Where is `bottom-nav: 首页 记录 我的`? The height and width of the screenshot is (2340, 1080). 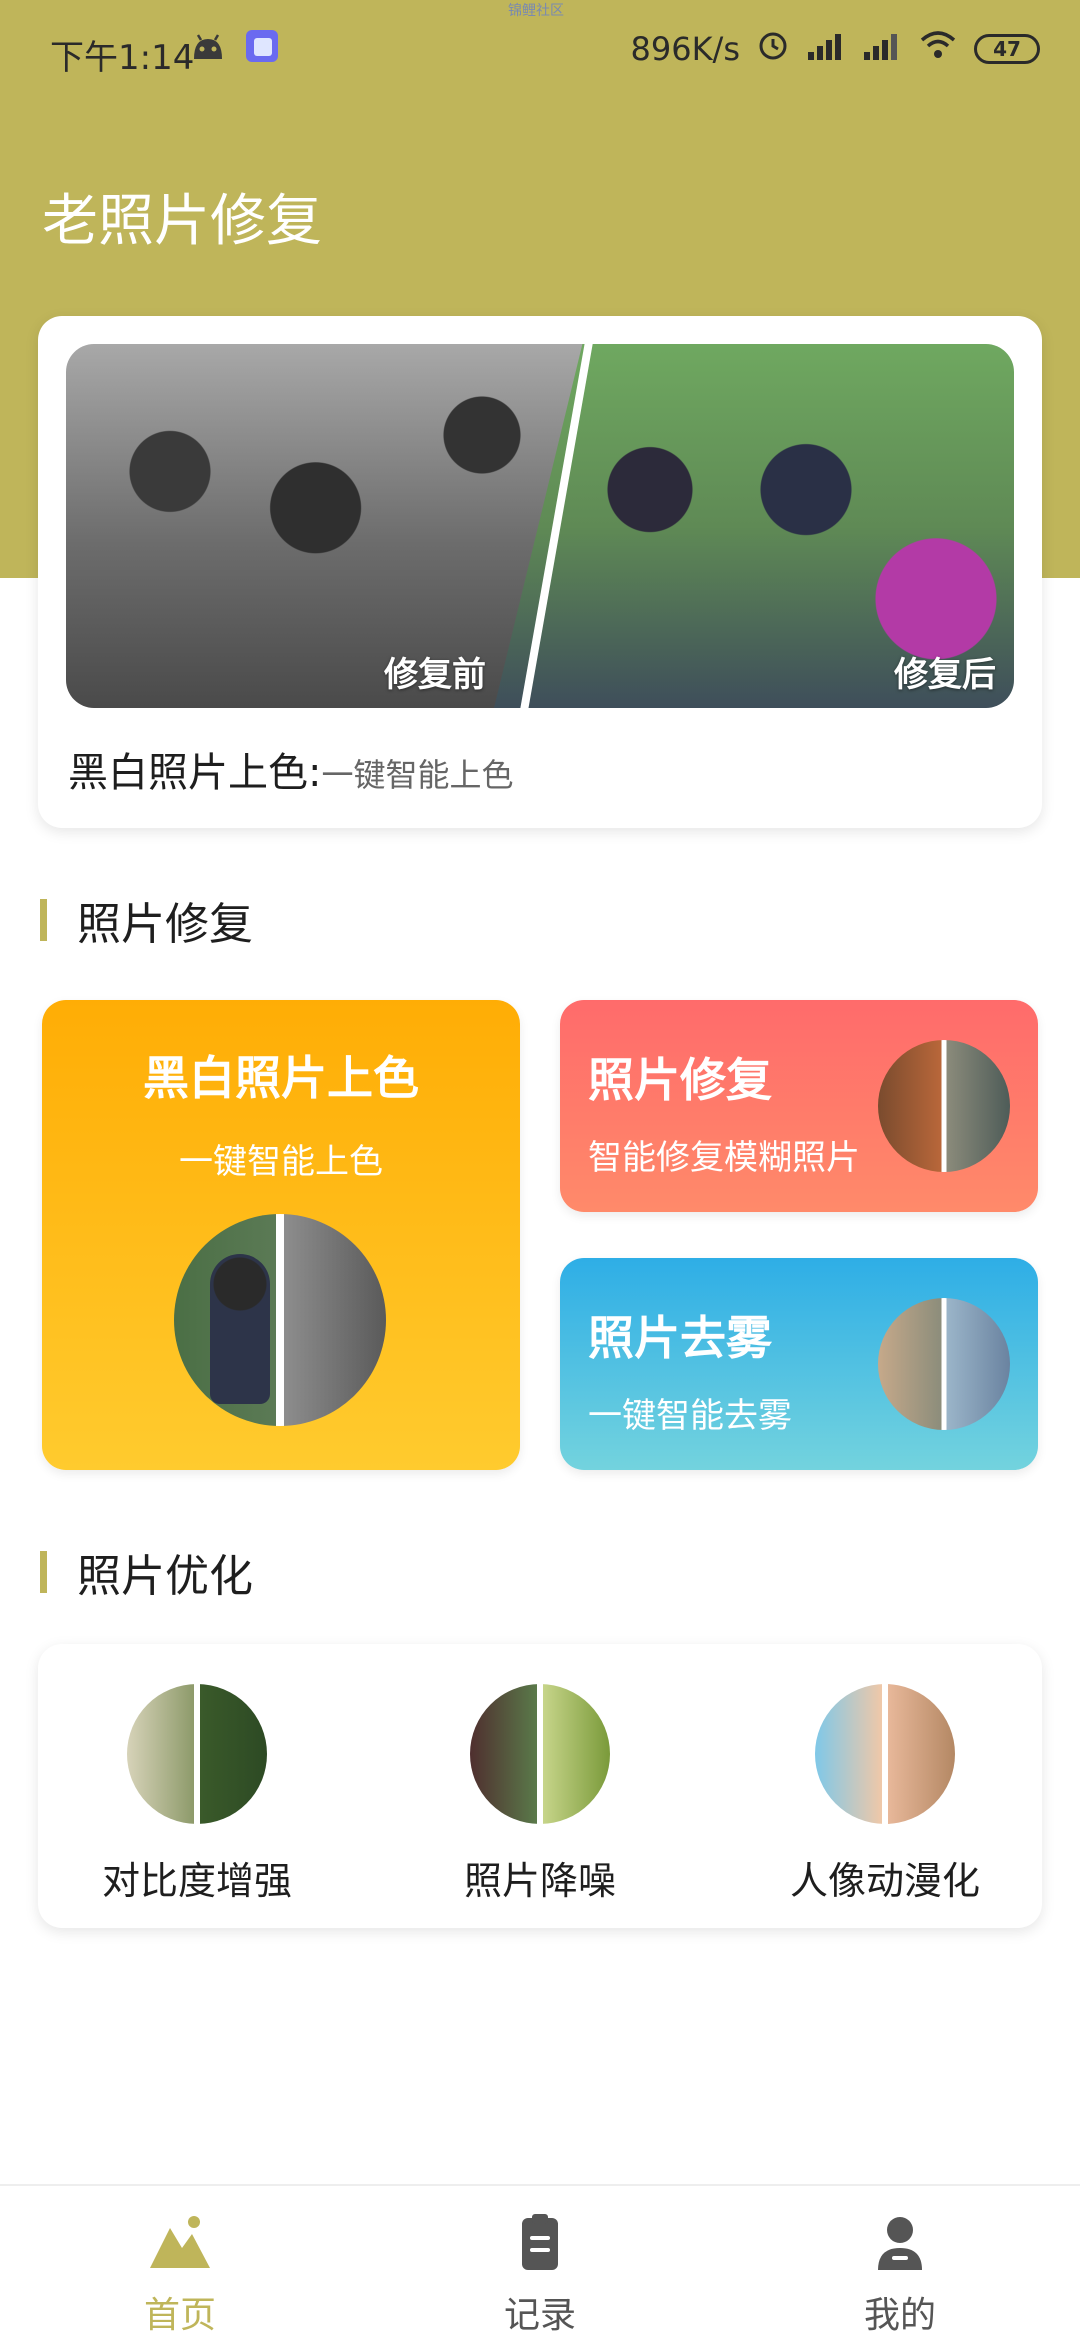
bottom-nav: 首页 记录 我的 is located at coordinates (540, 2262).